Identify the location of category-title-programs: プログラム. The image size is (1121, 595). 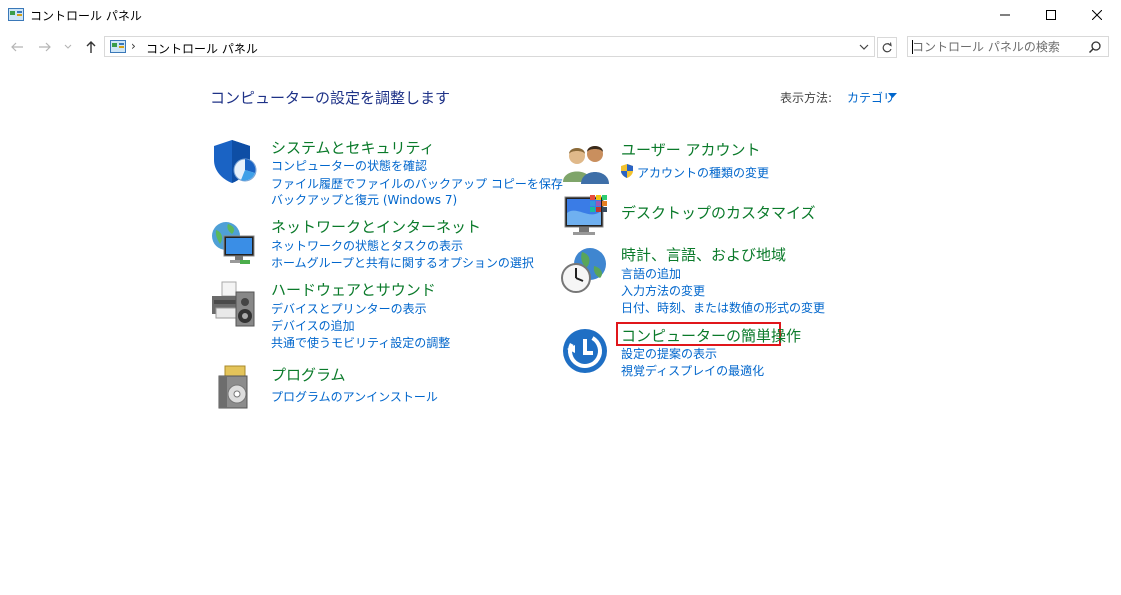
(308, 374).